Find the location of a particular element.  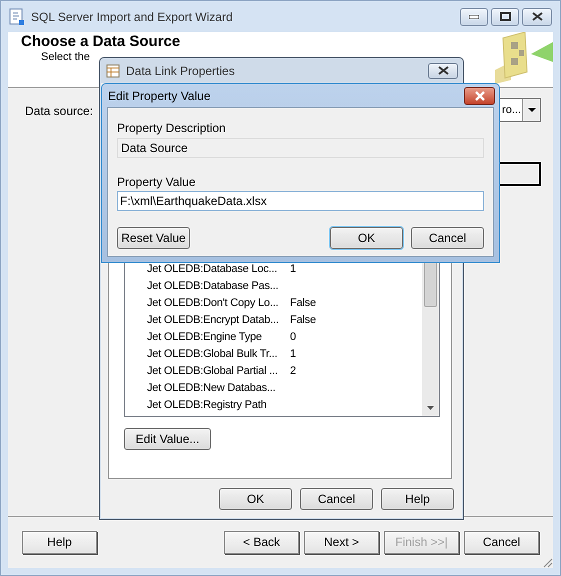

property-name: Jet OLEDB:Engine Type is located at coordinates (218, 337).